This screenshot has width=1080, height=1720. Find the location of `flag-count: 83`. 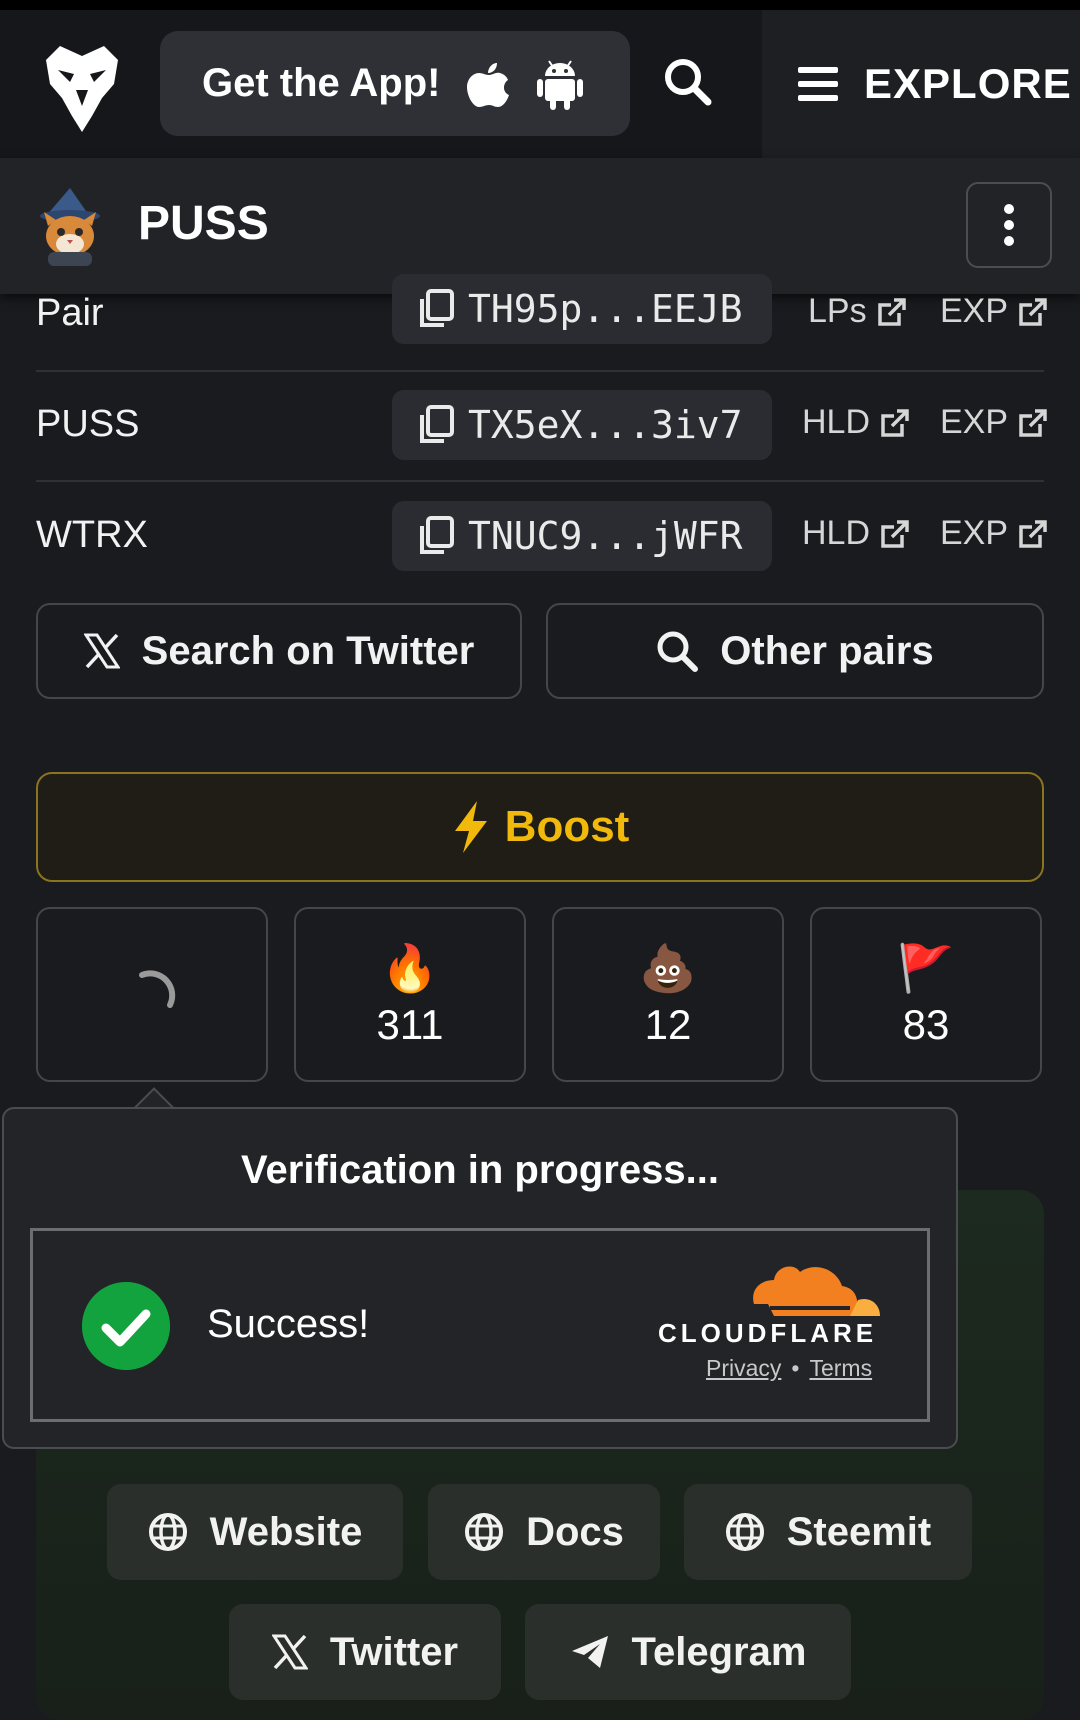

flag-count: 83 is located at coordinates (926, 1024).